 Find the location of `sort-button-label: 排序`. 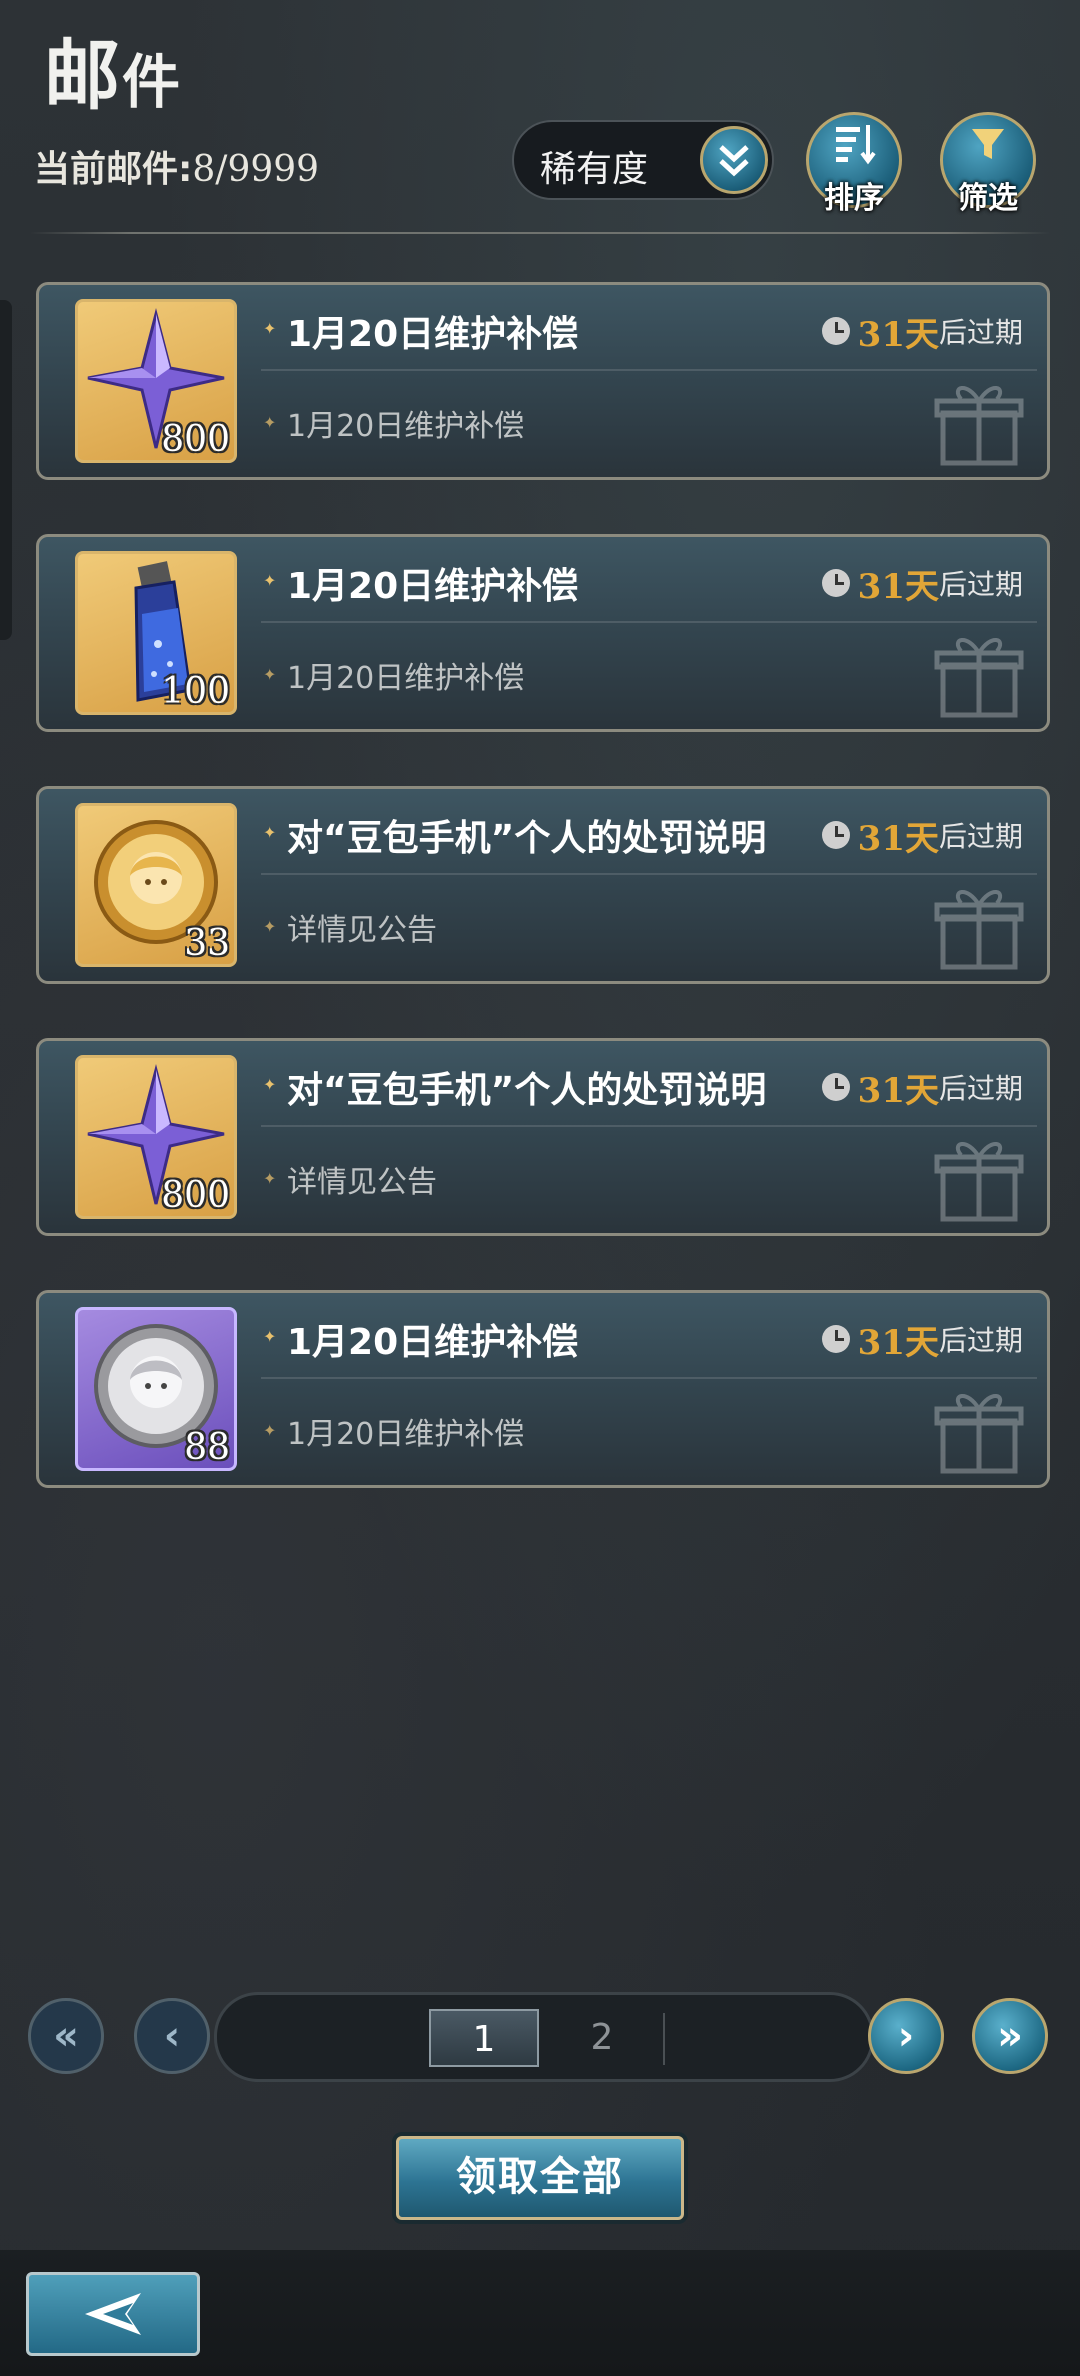

sort-button-label: 排序 is located at coordinates (854, 198).